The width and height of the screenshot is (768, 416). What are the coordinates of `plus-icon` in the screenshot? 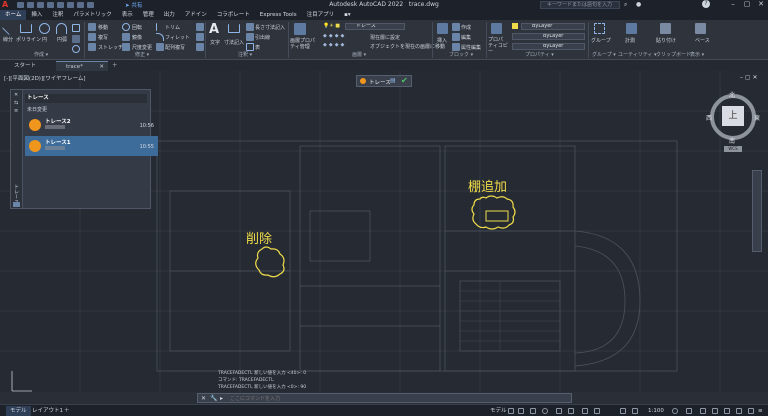 It's located at (689, 411).